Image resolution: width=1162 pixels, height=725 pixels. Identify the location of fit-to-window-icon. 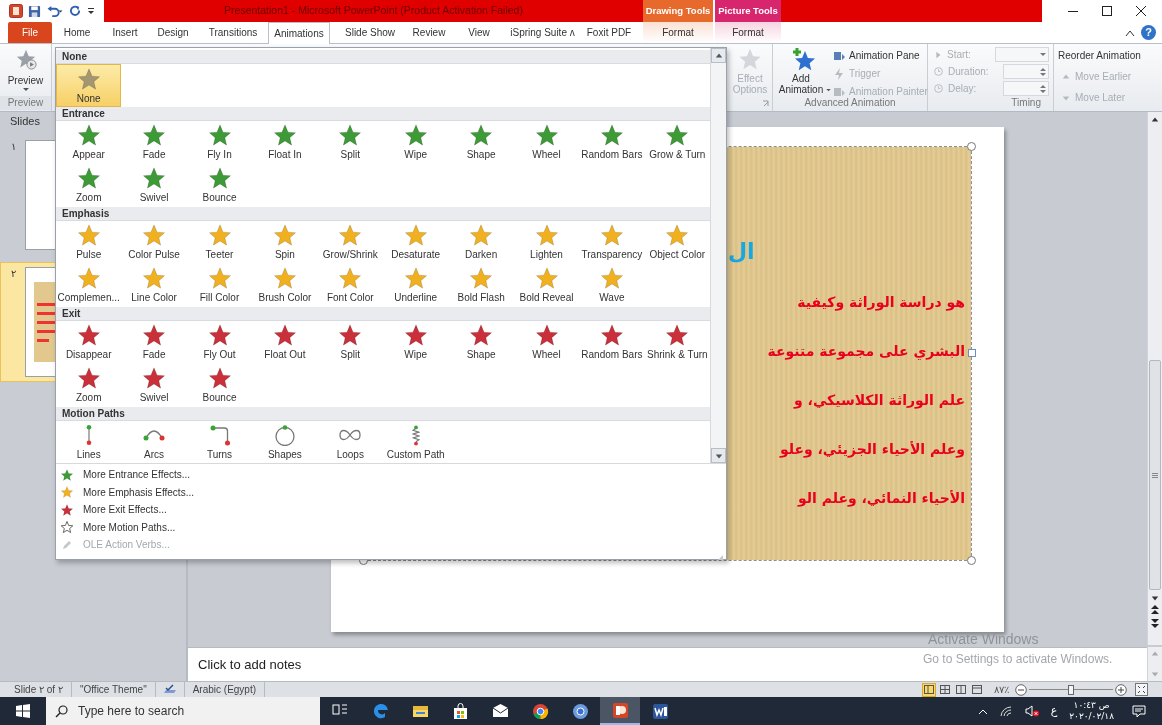
(1141, 689).